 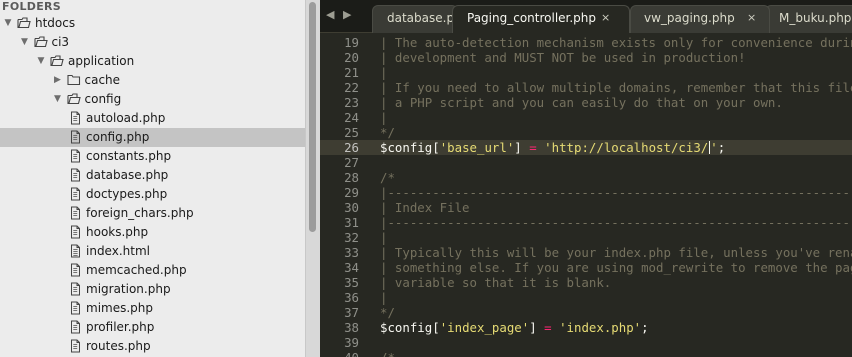 What do you see at coordinates (152, 23) in the screenshot?
I see `folder-item: ▼ htdocs` at bounding box center [152, 23].